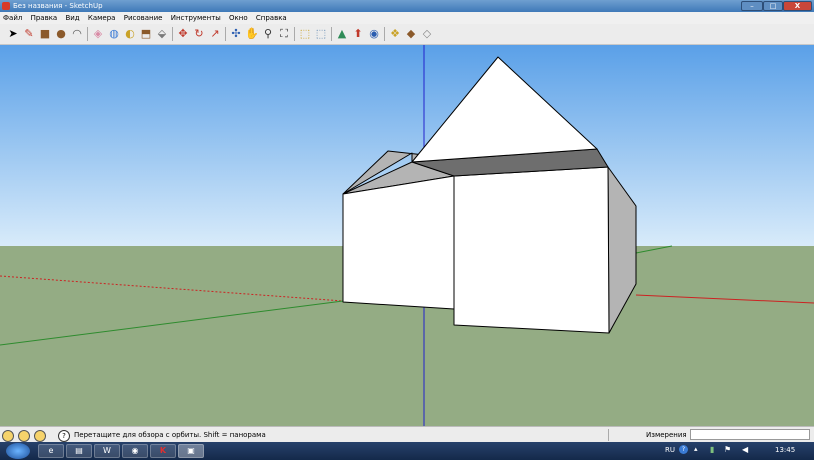  Describe the element at coordinates (191, 451) in the screenshot. I see `taskbar-sketchup: ▣` at that location.